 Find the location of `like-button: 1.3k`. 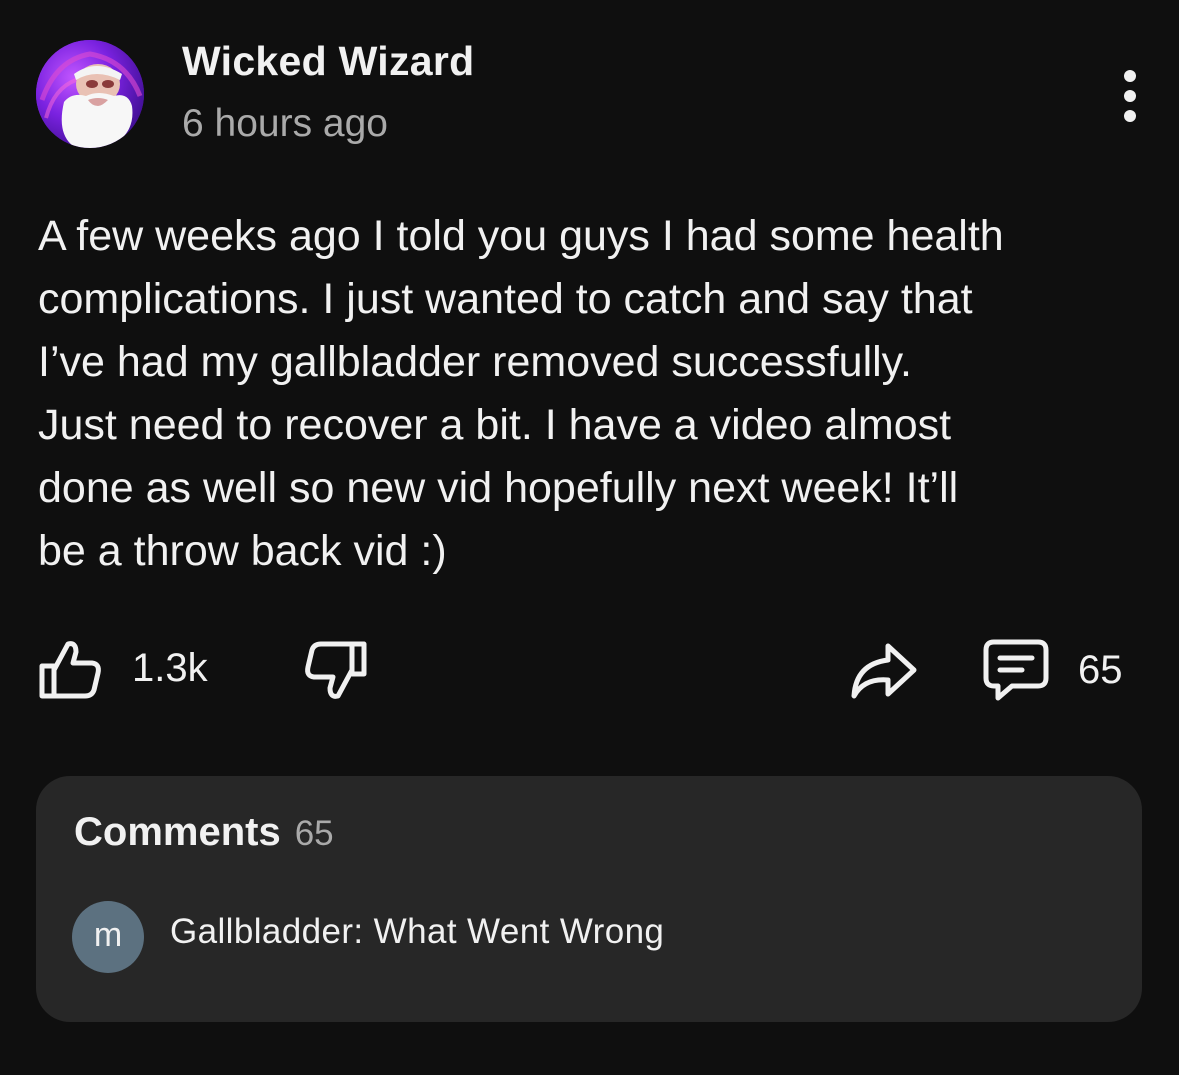

like-button: 1.3k is located at coordinates (123, 668).